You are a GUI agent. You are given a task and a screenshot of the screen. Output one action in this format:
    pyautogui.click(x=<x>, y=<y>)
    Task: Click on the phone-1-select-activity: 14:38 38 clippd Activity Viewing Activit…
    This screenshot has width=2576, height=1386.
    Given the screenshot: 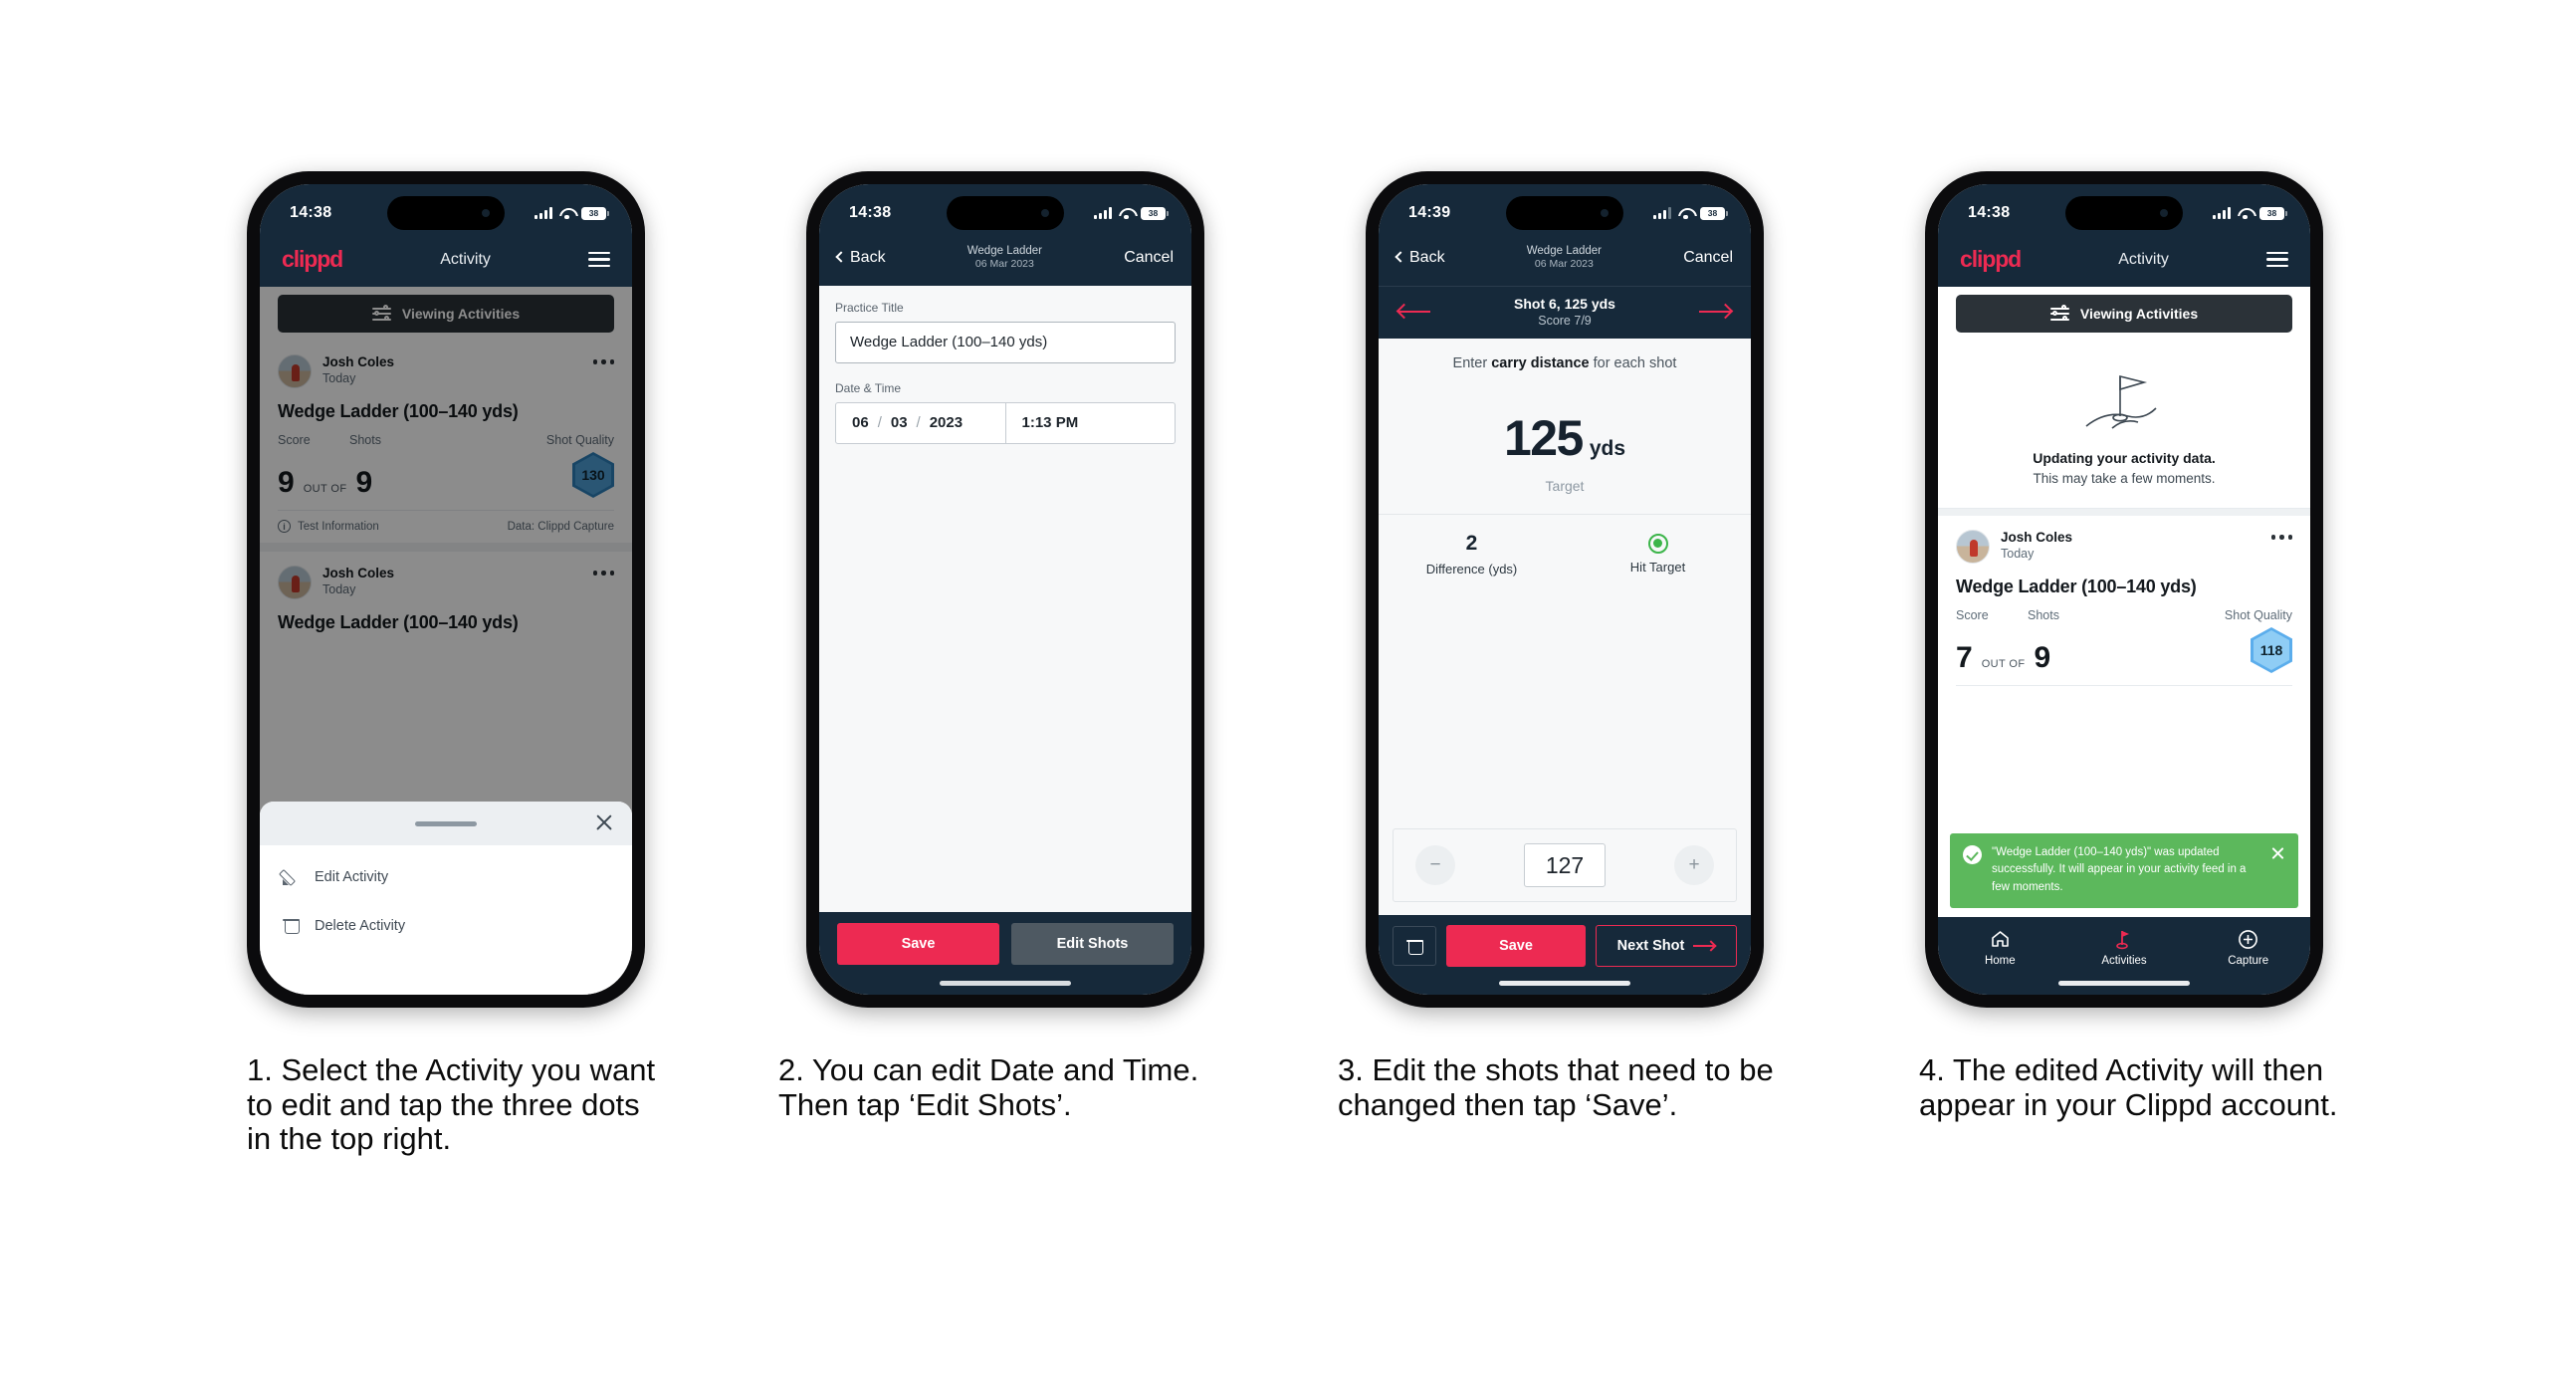 What is the action you would take?
    pyautogui.click(x=446, y=589)
    